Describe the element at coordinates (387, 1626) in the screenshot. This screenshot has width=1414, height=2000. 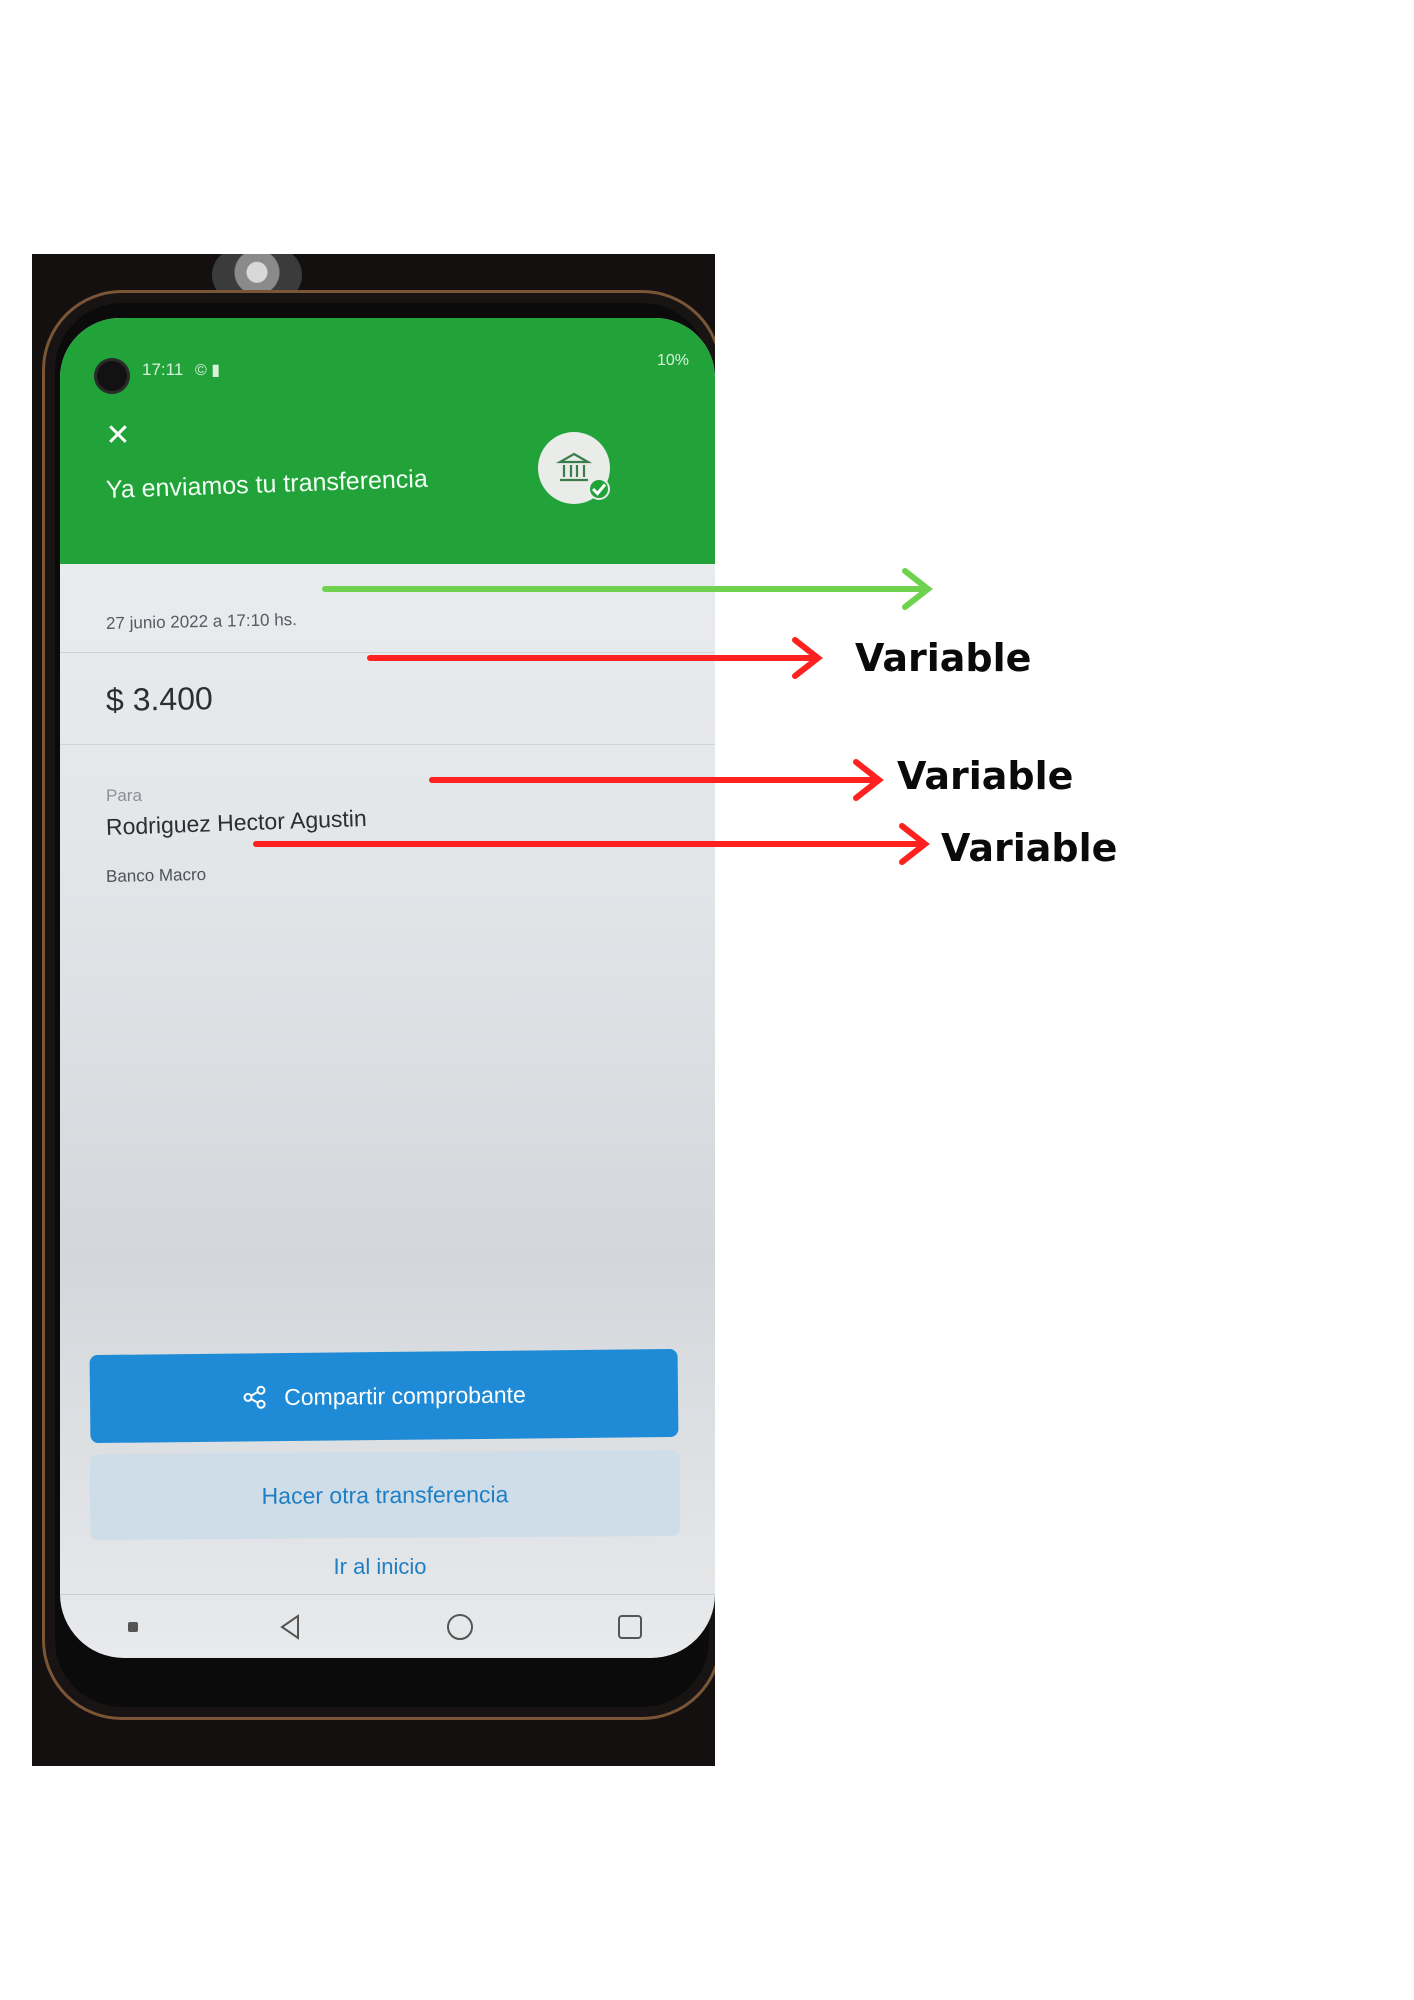
I see `android-nav-bar` at that location.